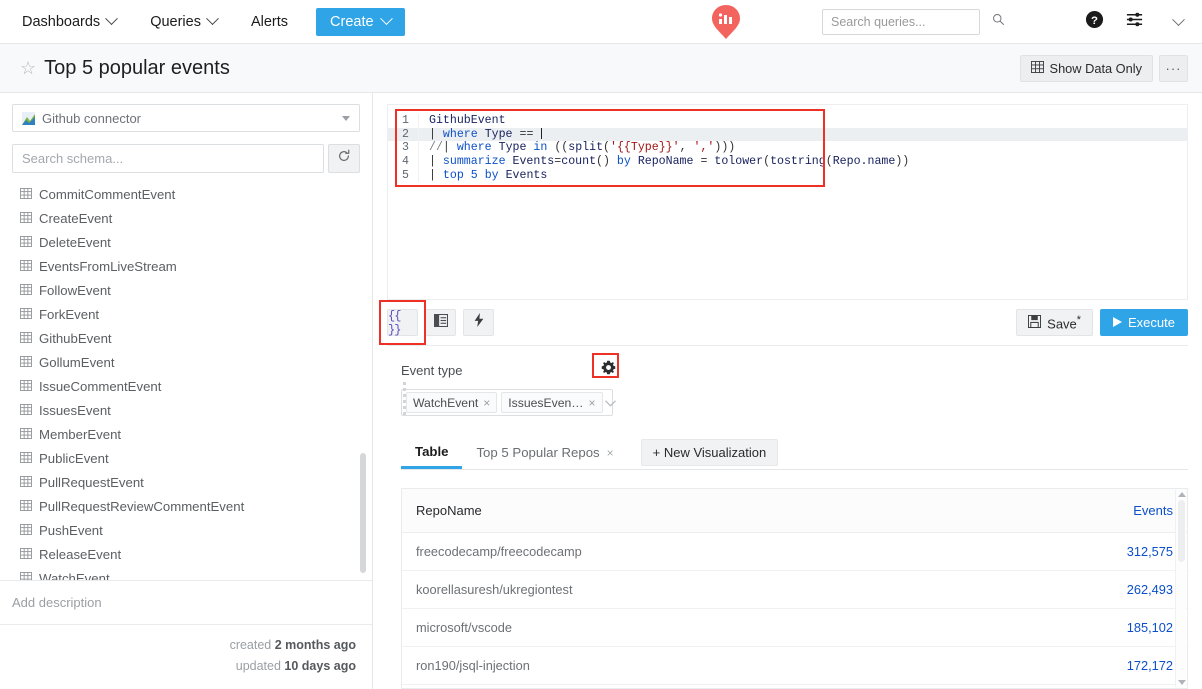 The image size is (1202, 689). I want to click on nav-item-queries: Queries, so click(183, 22).